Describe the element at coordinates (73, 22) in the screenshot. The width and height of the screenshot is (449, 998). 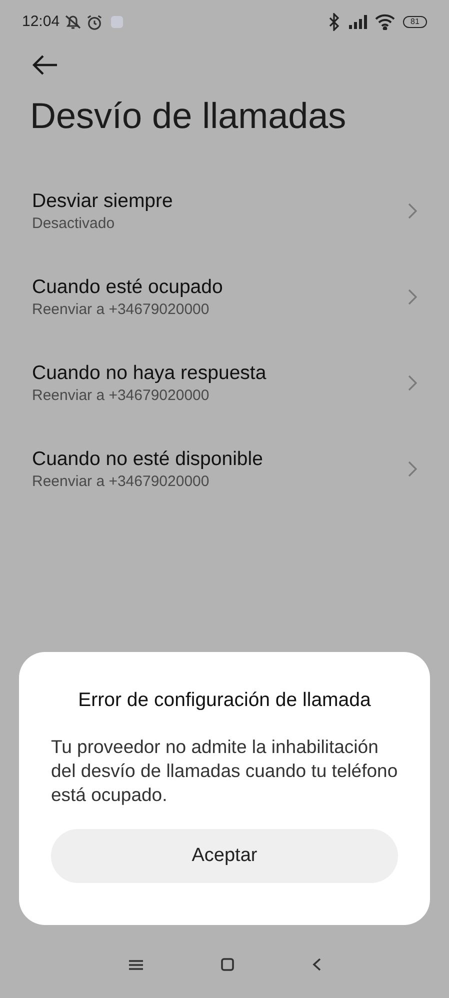
I see `muted-bell-icon` at that location.